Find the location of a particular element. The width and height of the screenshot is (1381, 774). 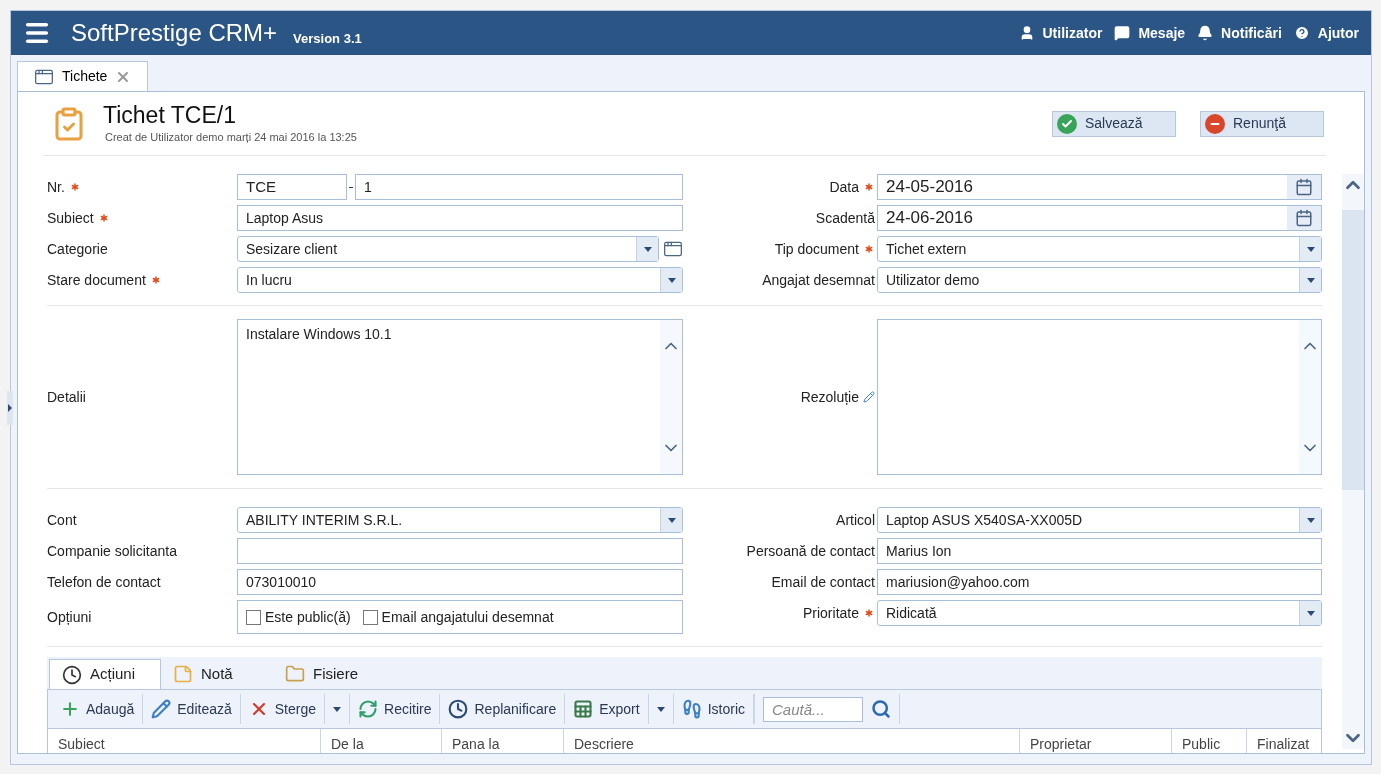

date-field: 24-05-2016 is located at coordinates (1099, 187).